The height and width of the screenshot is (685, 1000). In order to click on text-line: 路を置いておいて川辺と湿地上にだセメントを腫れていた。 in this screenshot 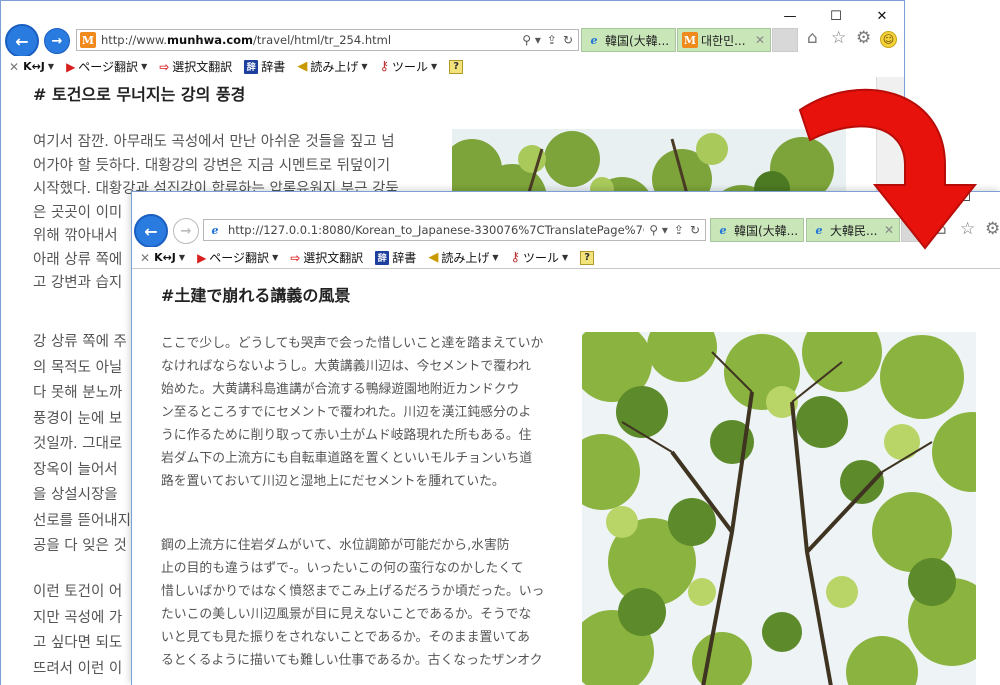, I will do `click(333, 481)`.